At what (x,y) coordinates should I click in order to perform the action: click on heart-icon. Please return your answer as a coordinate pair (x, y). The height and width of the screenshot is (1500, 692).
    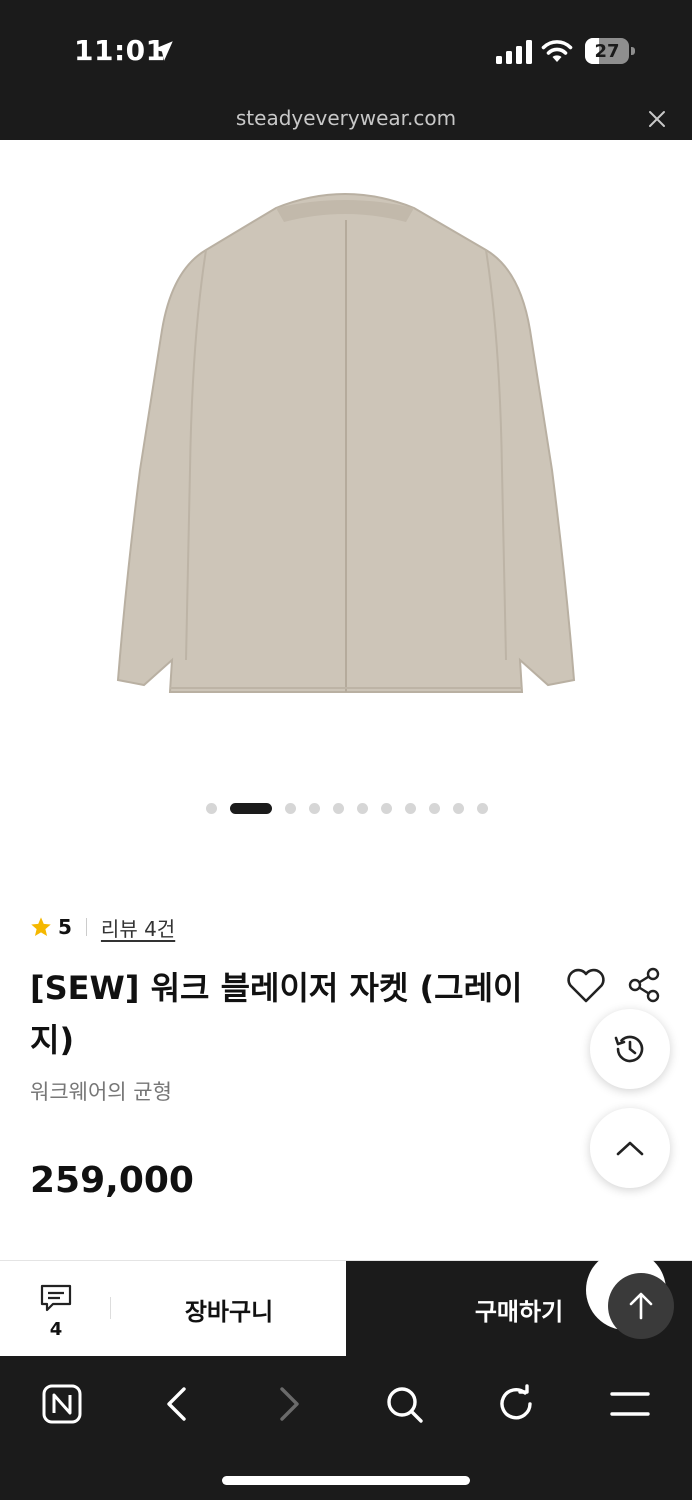
    Looking at the image, I should click on (586, 986).